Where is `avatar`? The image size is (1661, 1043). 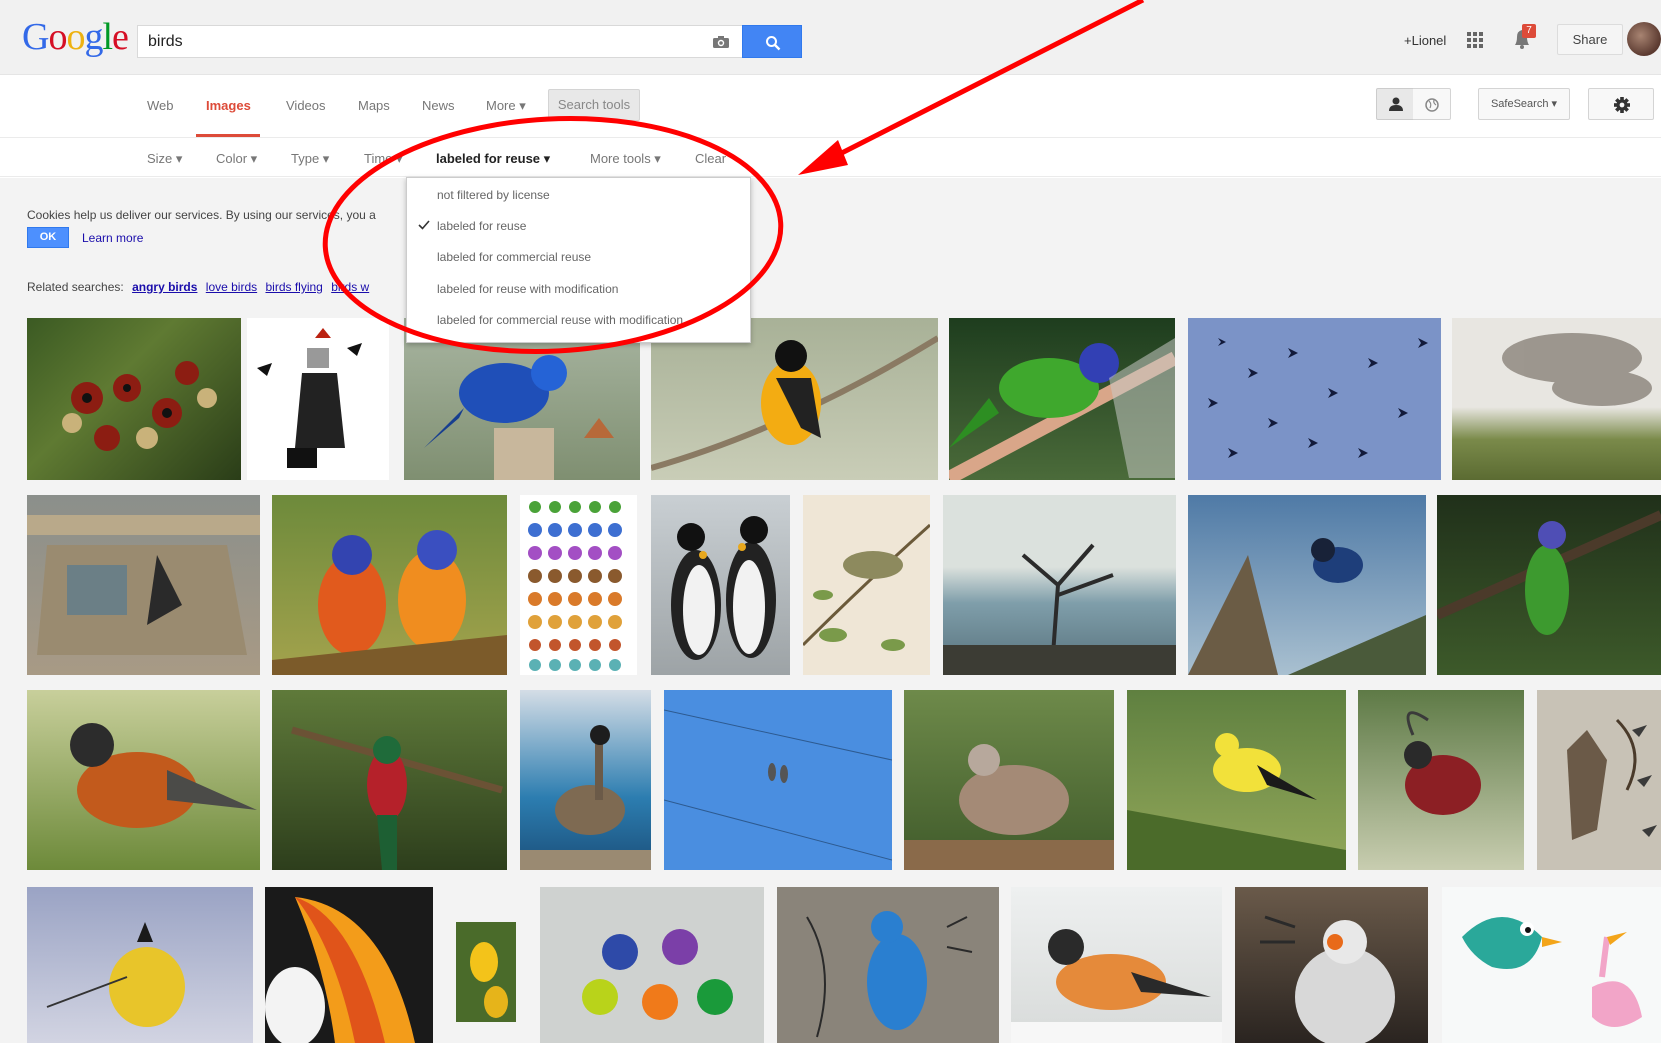 avatar is located at coordinates (1644, 39).